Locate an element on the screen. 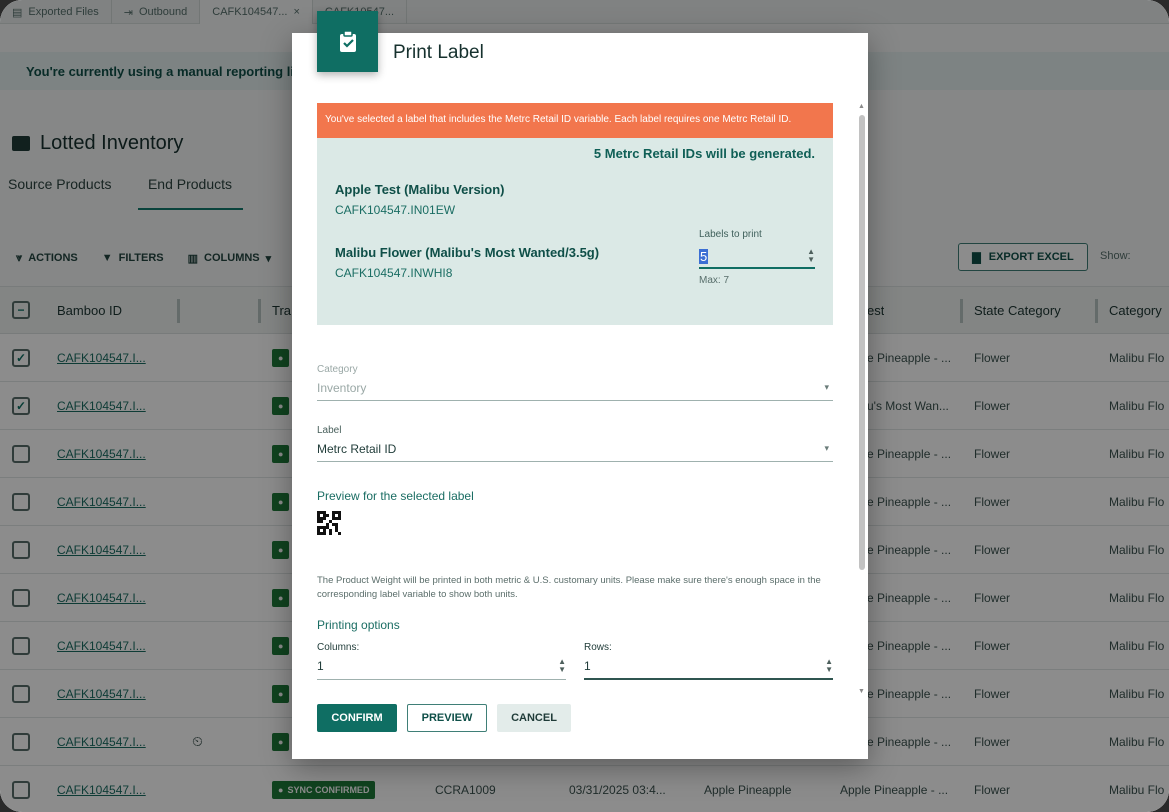 Image resolution: width=1169 pixels, height=812 pixels. columns-input: 1 ▲ ▼ is located at coordinates (441, 666).